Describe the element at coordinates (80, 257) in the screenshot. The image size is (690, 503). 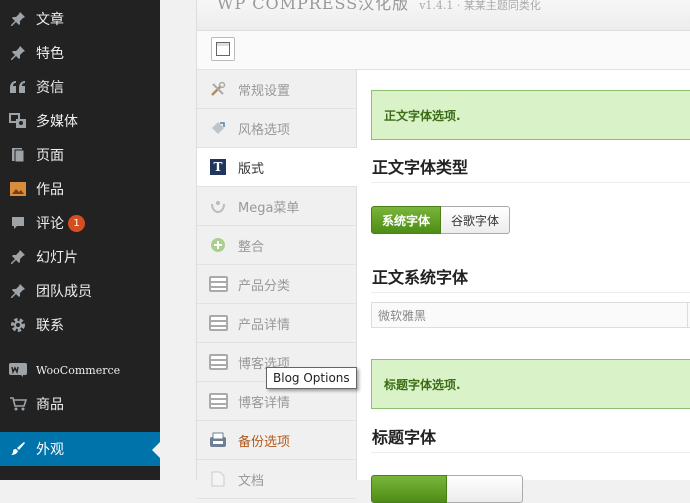
I see `menu-item-slides: 幻灯片` at that location.